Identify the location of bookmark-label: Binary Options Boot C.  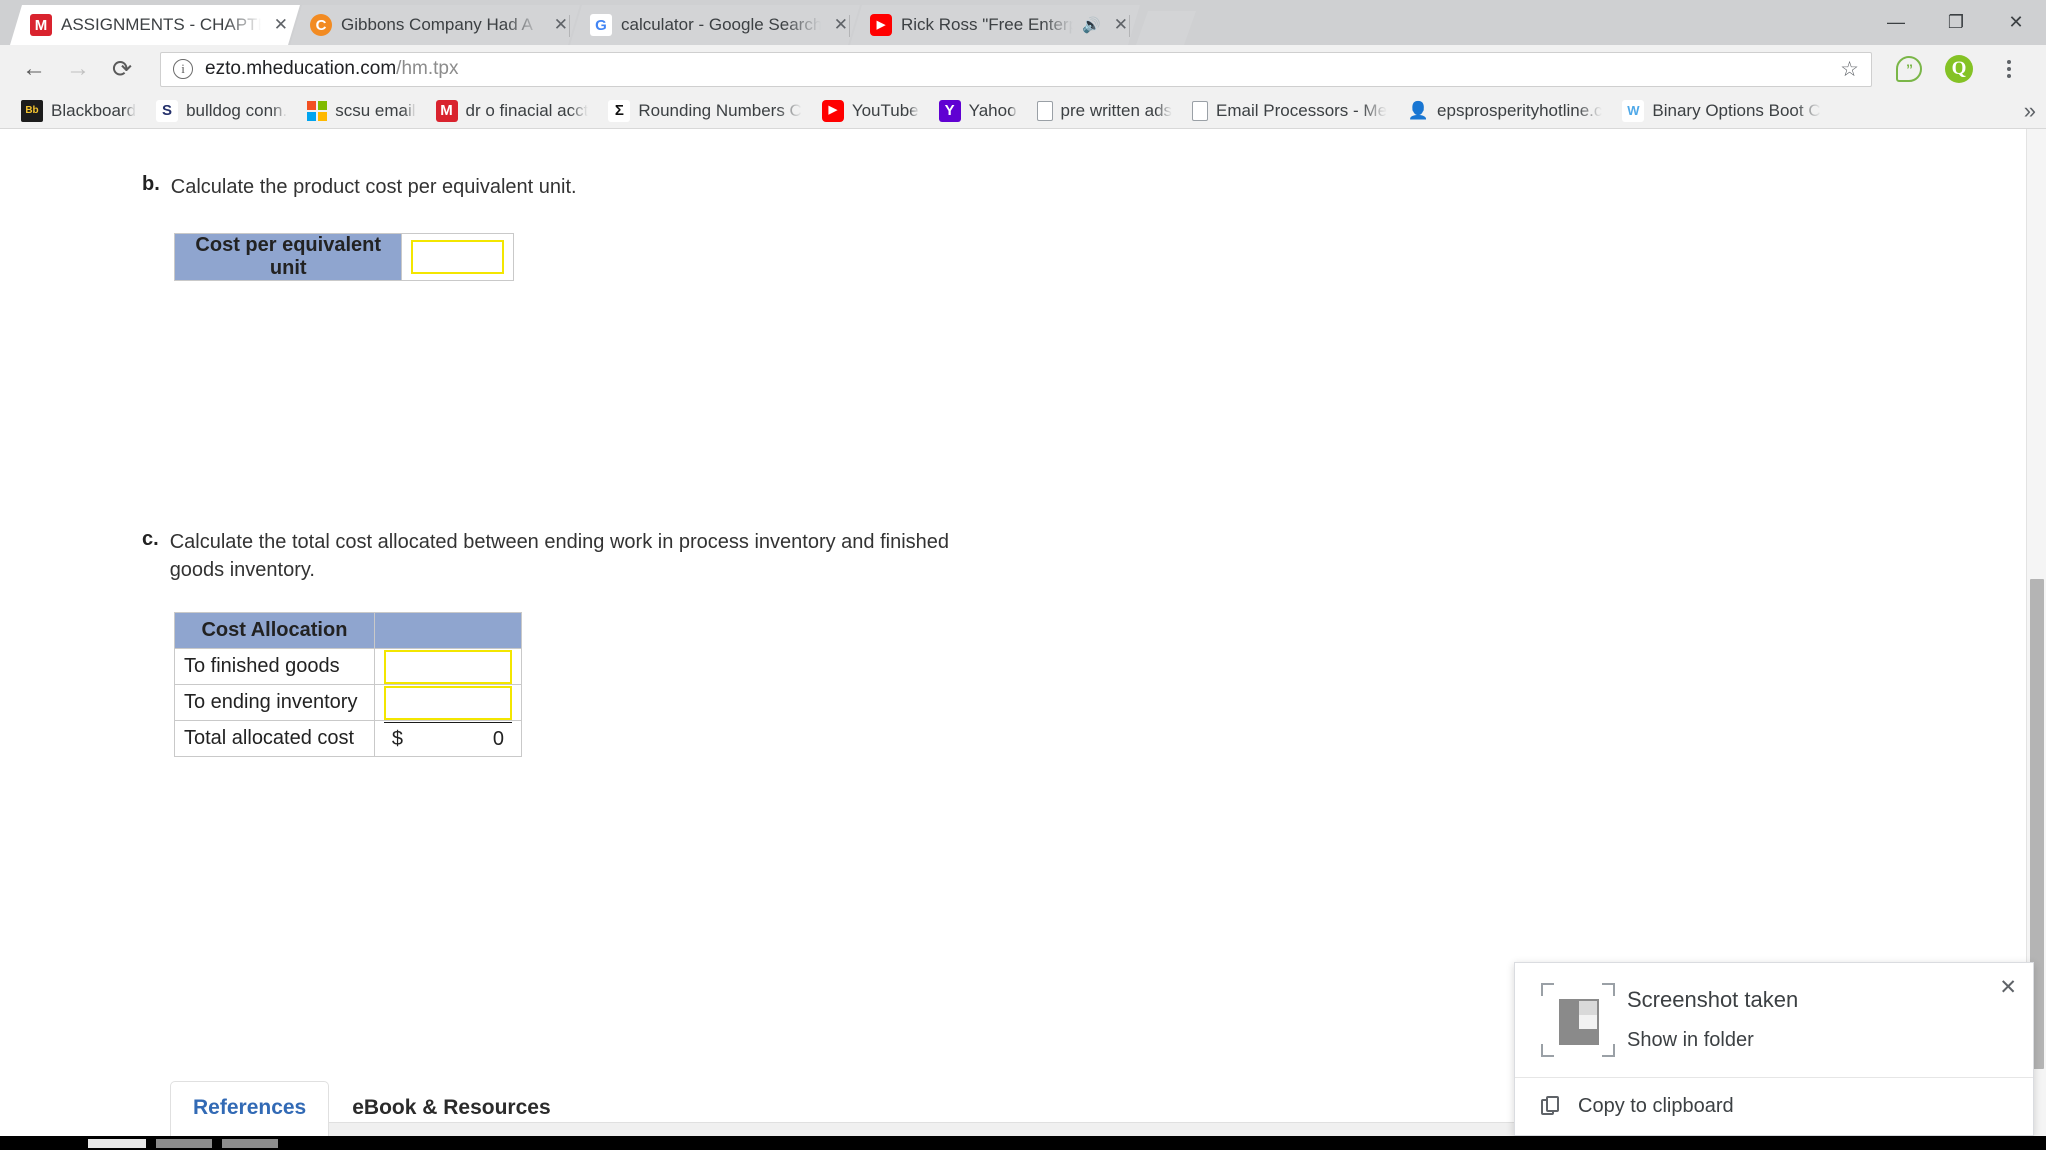
(1736, 110).